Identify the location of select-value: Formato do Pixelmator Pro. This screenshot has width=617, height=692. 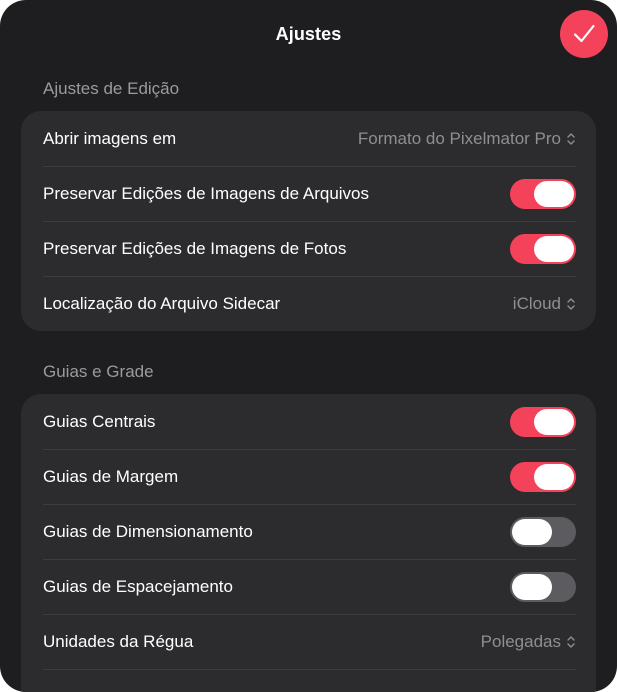
(459, 138).